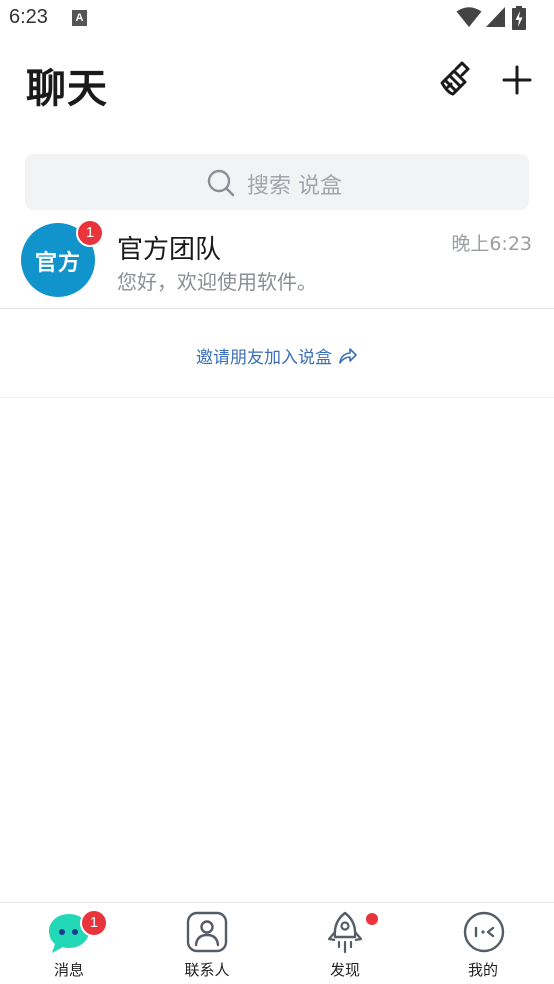 This screenshot has width=554, height=984. What do you see at coordinates (491, 244) in the screenshot?
I see `chat-time: 晚上6:23` at bounding box center [491, 244].